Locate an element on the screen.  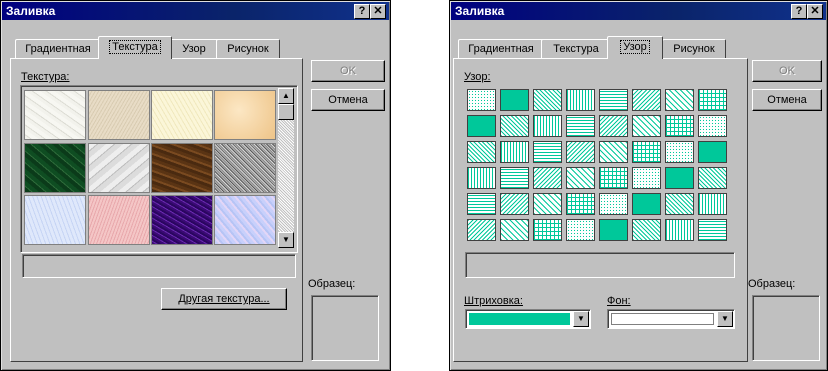
tab-label: Узор is located at coordinates (194, 49).